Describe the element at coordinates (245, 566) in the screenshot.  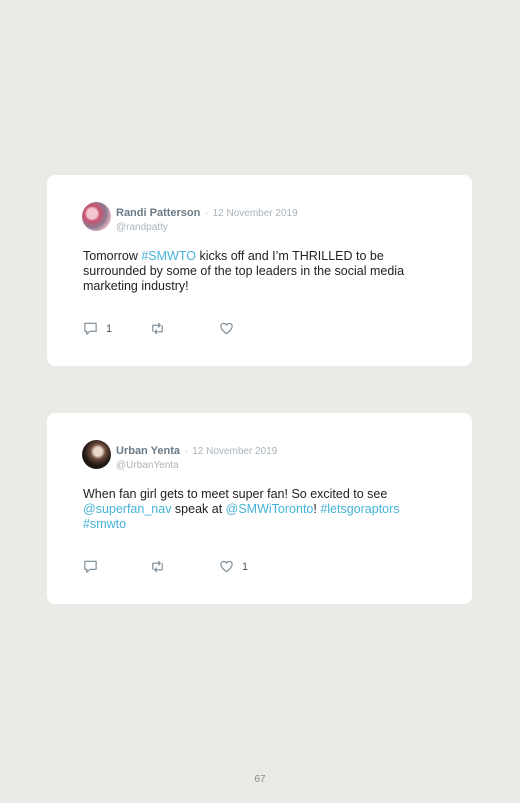
I see `like-count: 1` at that location.